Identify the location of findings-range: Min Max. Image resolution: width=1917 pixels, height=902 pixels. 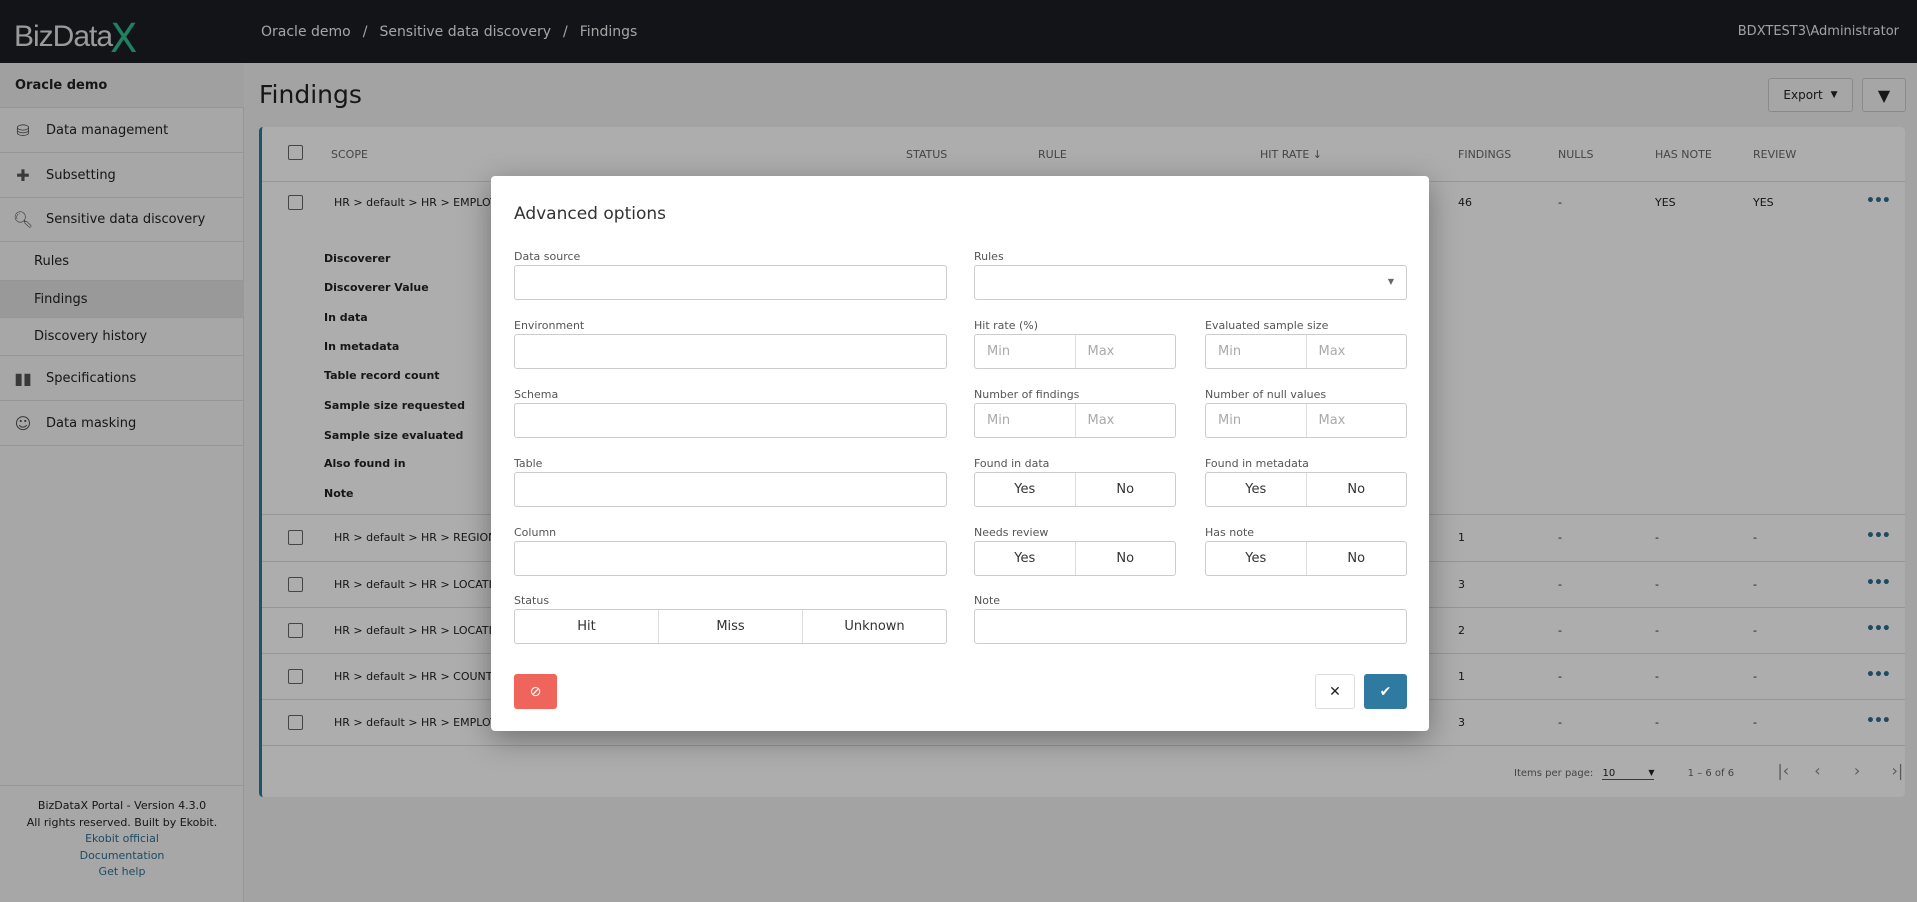
(1075, 420).